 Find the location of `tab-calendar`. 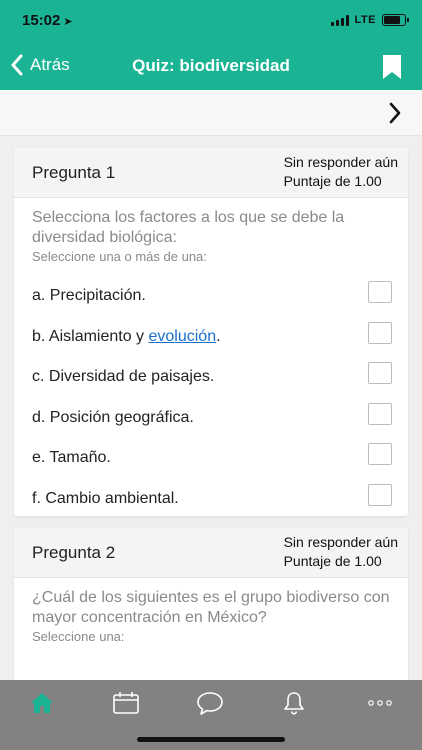

tab-calendar is located at coordinates (126, 703).